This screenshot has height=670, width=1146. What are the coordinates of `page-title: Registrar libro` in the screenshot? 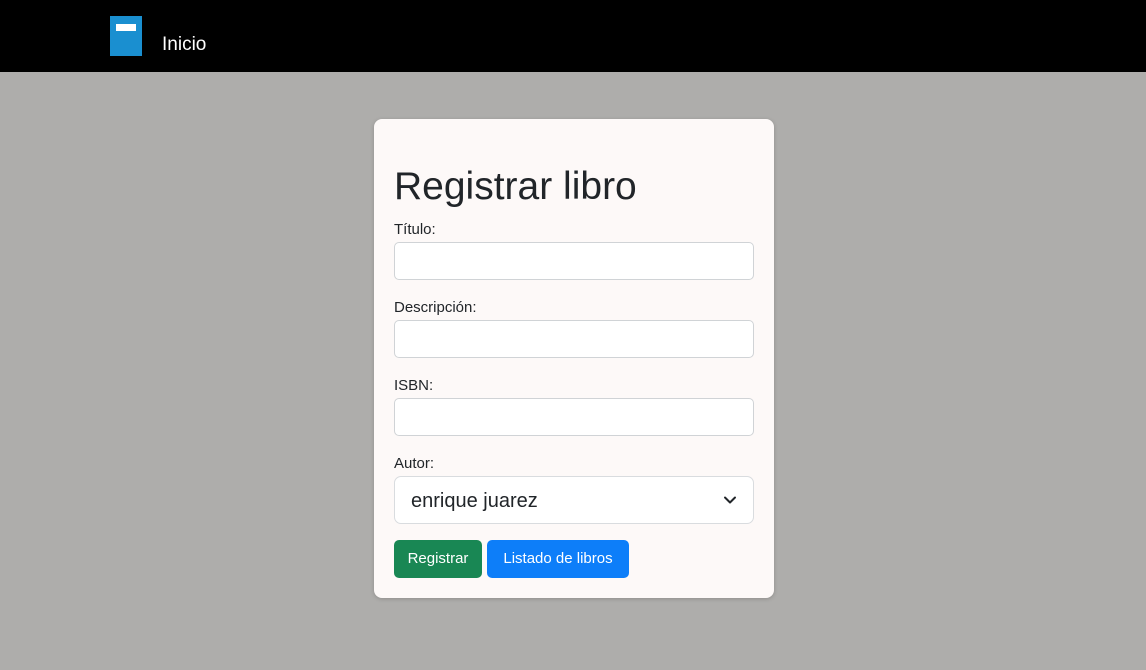 It's located at (515, 186).